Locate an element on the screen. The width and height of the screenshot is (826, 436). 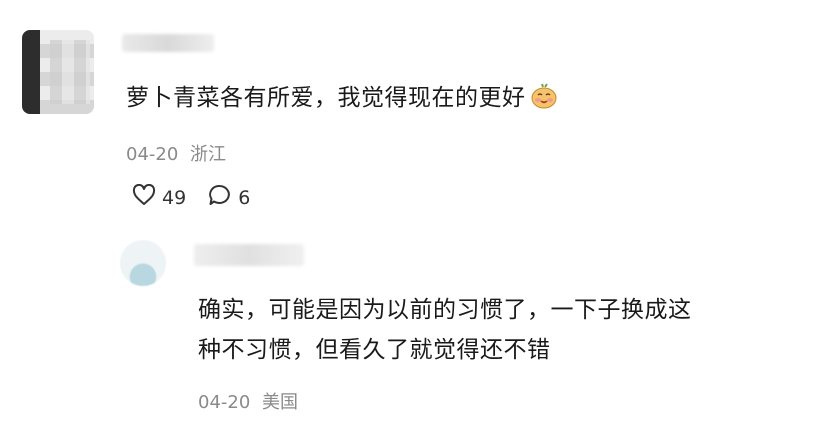
comment-text: 萝卜青菜各有所爱，我觉得现在的更好 is located at coordinates (342, 95).